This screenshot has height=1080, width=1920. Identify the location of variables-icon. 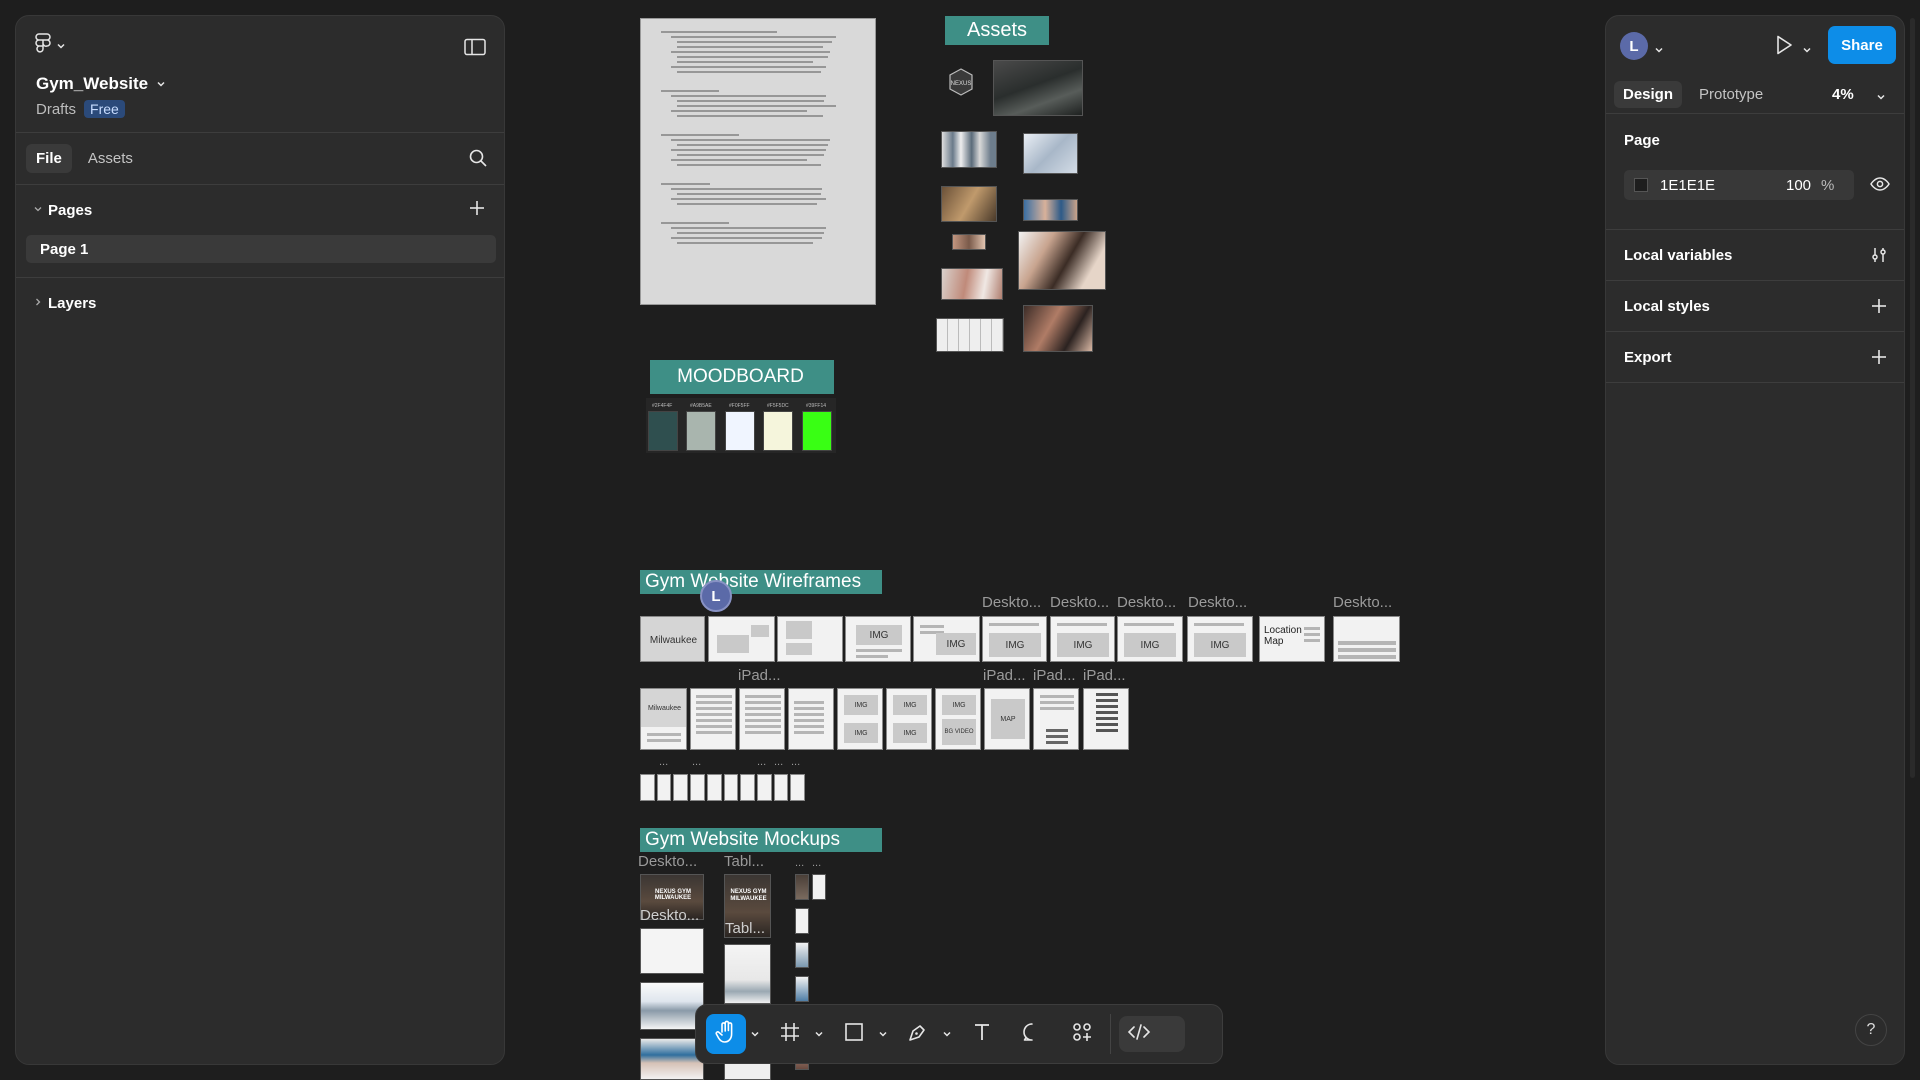
(1879, 257).